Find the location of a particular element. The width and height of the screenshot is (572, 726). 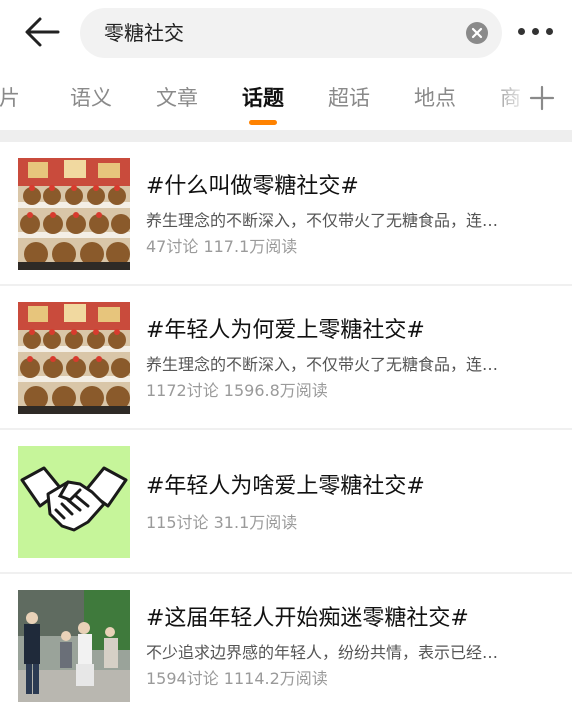

active-tab-indicator is located at coordinates (263, 122).